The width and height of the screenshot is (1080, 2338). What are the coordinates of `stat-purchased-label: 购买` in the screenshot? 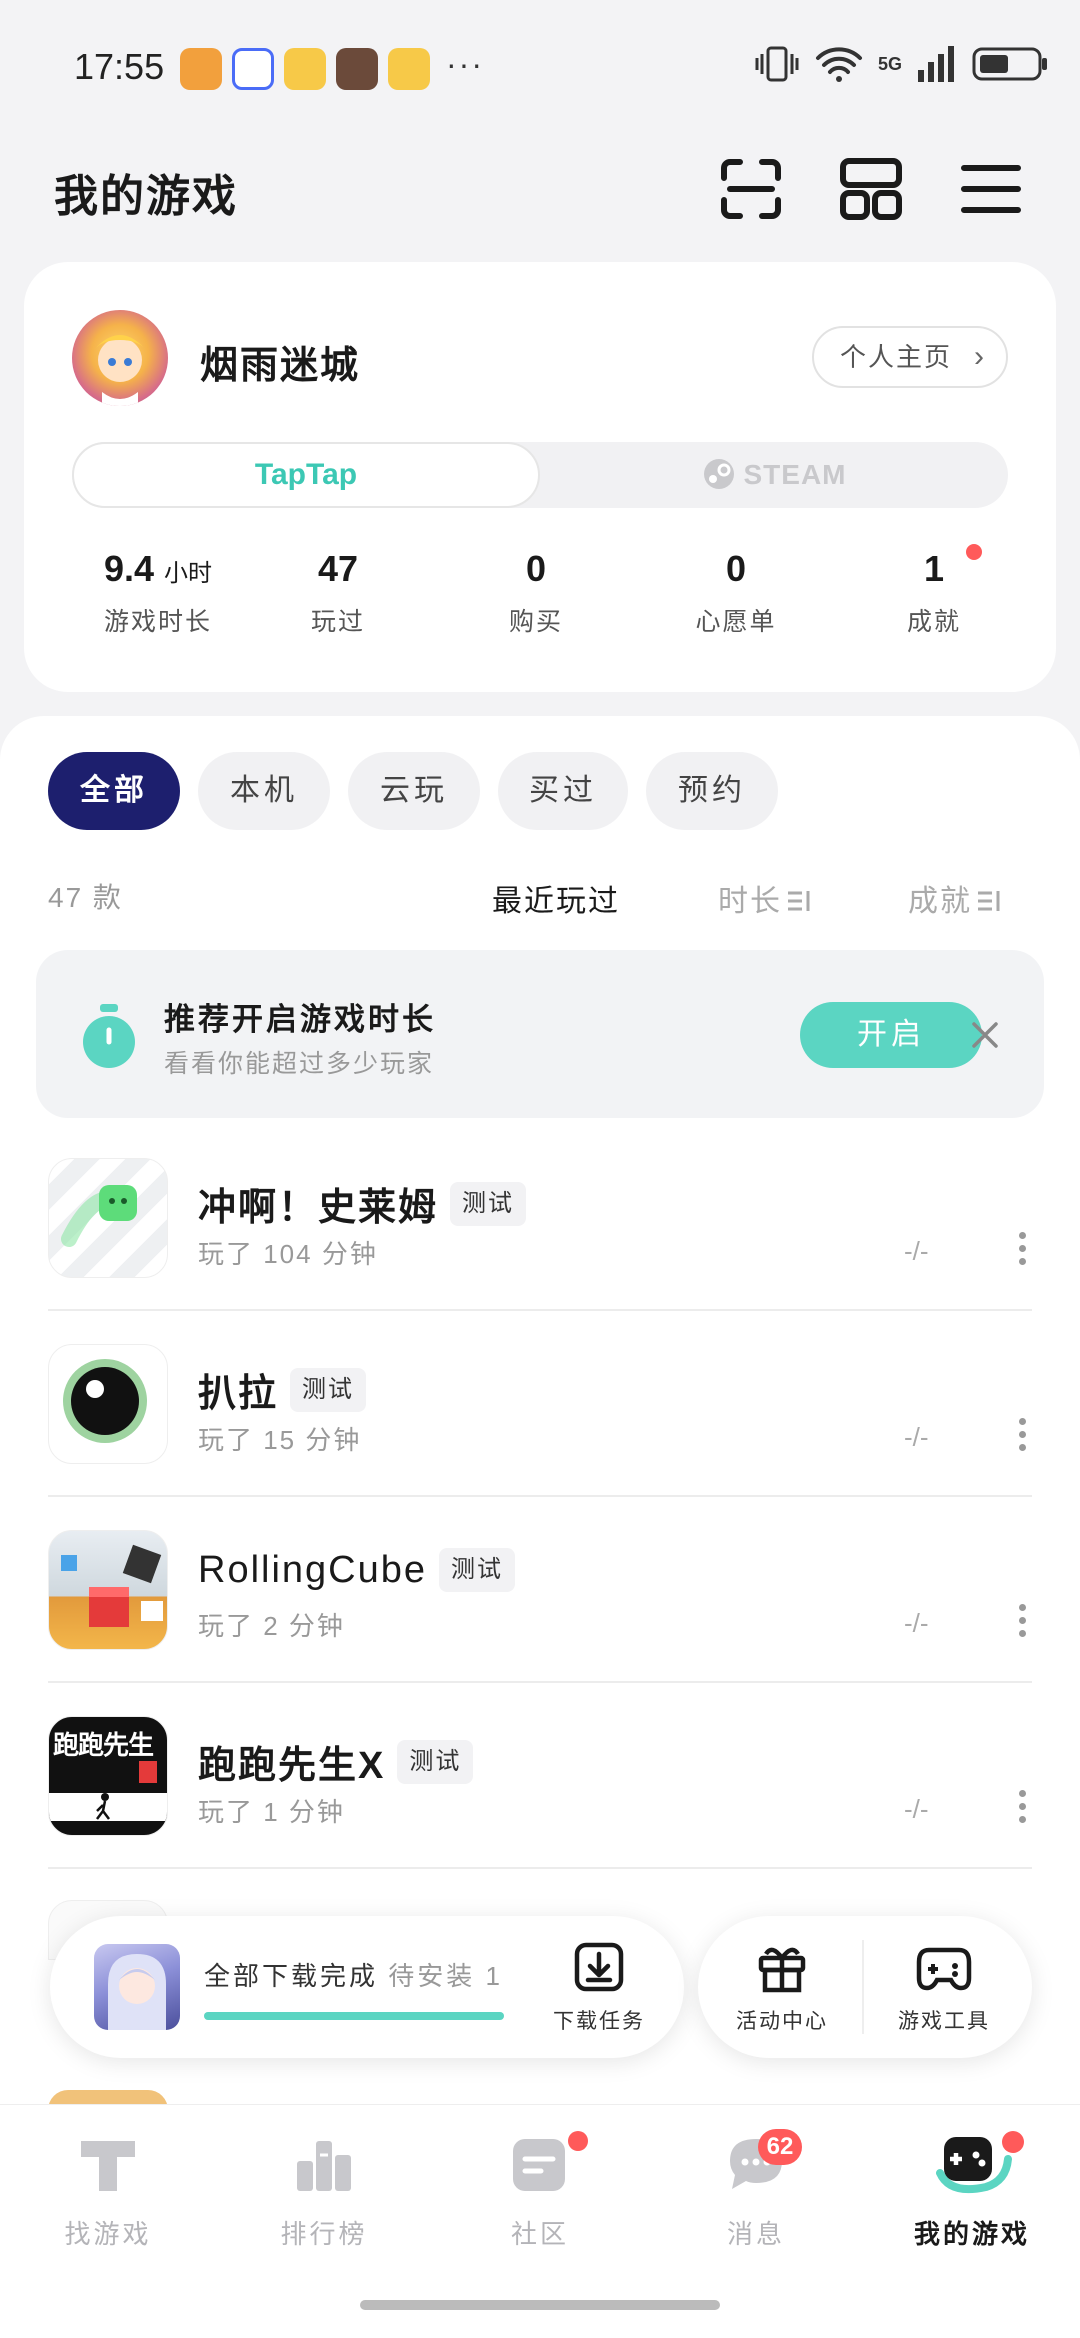 It's located at (535, 622).